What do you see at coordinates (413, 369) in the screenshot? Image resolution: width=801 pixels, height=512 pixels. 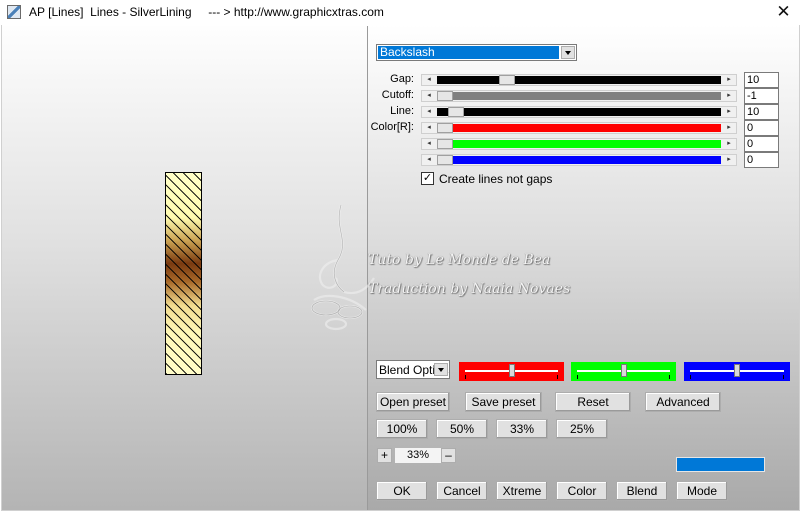 I see `blend-options-dropdown: Blend Options` at bounding box center [413, 369].